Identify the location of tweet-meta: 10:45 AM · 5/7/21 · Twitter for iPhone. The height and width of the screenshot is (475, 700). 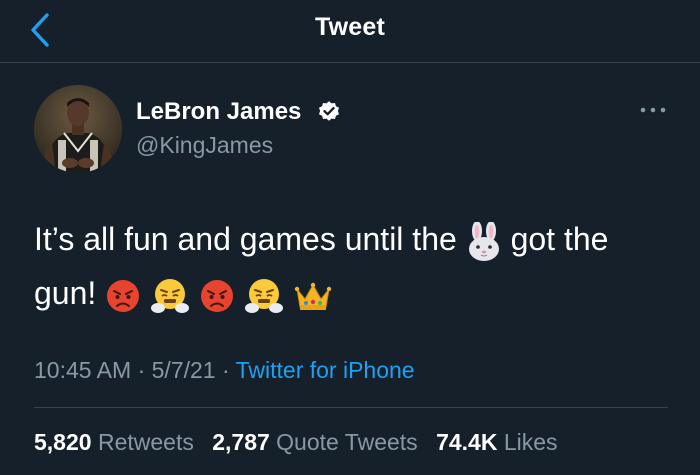
(224, 370).